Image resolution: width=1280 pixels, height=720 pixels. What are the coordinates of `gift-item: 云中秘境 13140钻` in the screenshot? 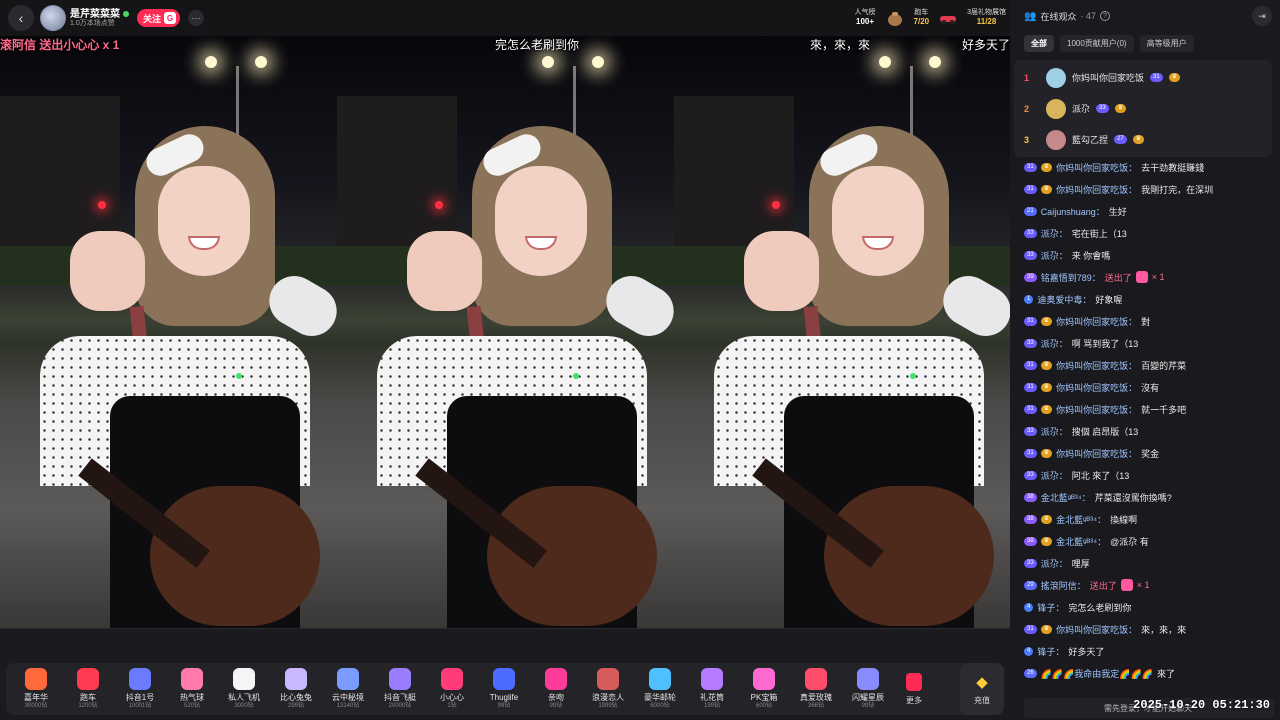 It's located at (348, 688).